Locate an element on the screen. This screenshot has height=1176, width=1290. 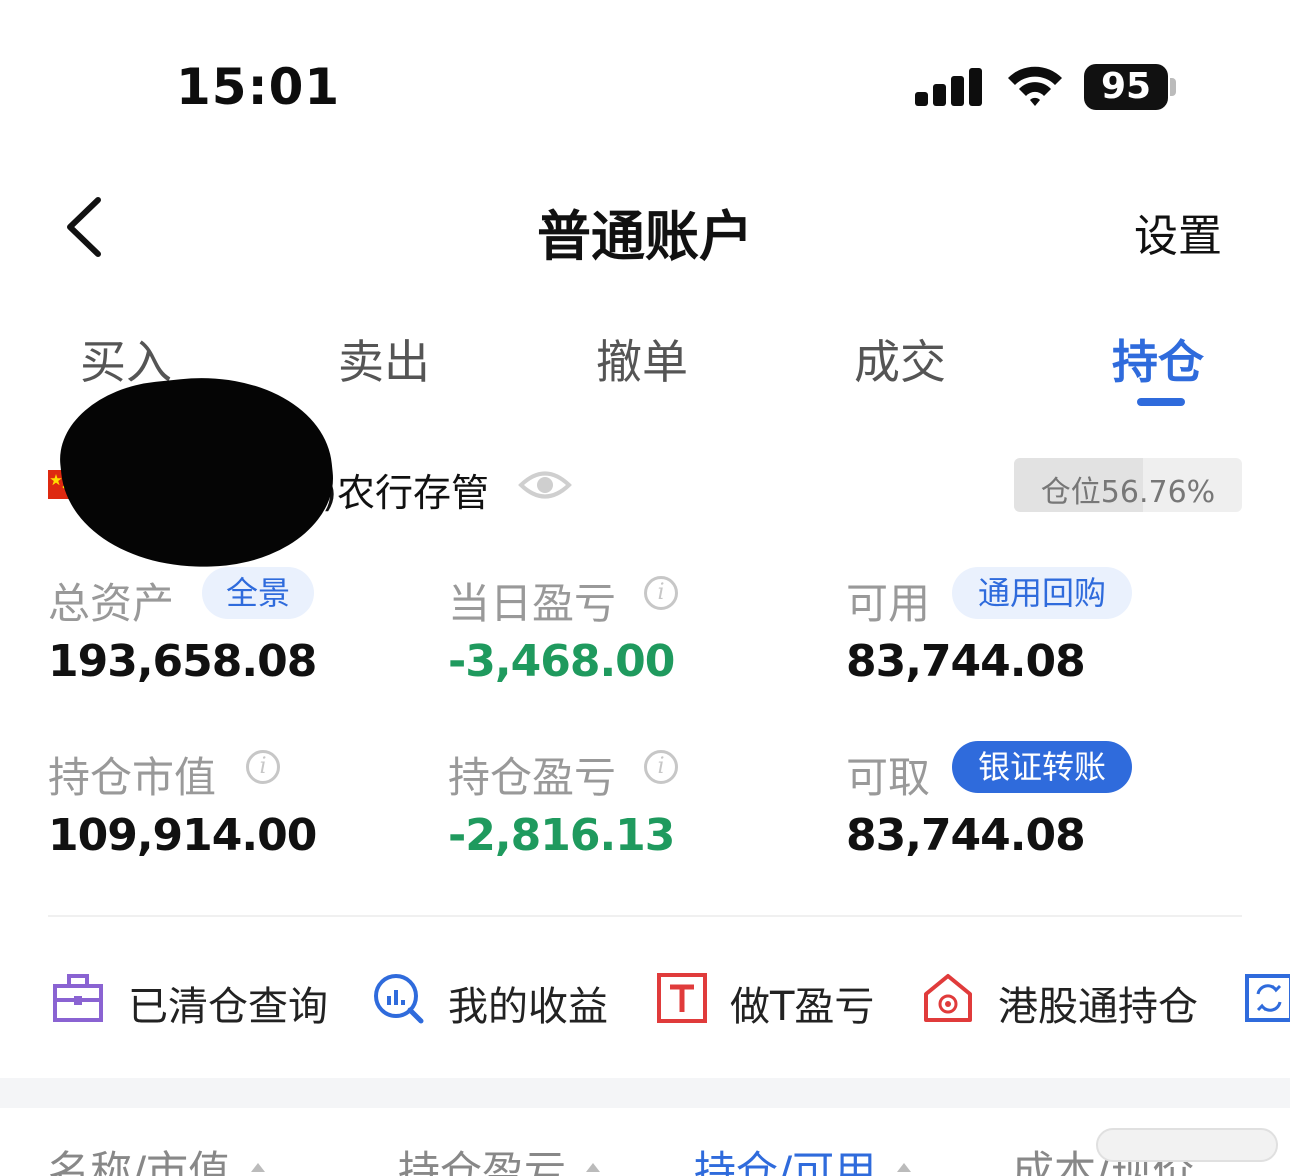
available-value: 83,744.08 is located at coordinates (966, 661).